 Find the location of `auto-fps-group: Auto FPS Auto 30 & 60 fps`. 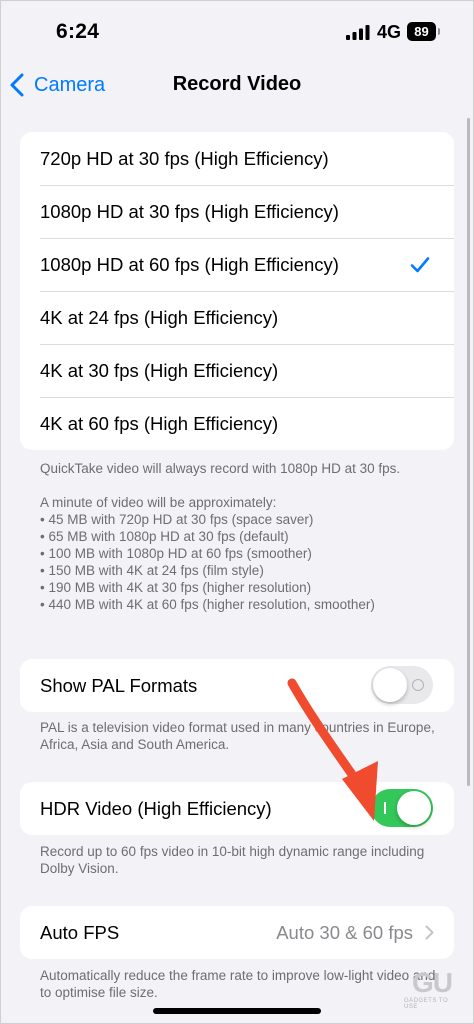

auto-fps-group: Auto FPS Auto 30 & 60 fps is located at coordinates (237, 932).